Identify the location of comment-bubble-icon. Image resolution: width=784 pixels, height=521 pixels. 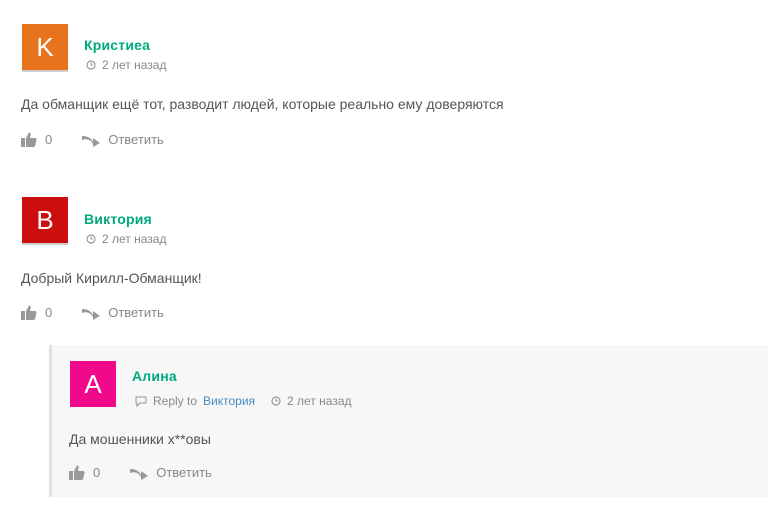
(141, 401).